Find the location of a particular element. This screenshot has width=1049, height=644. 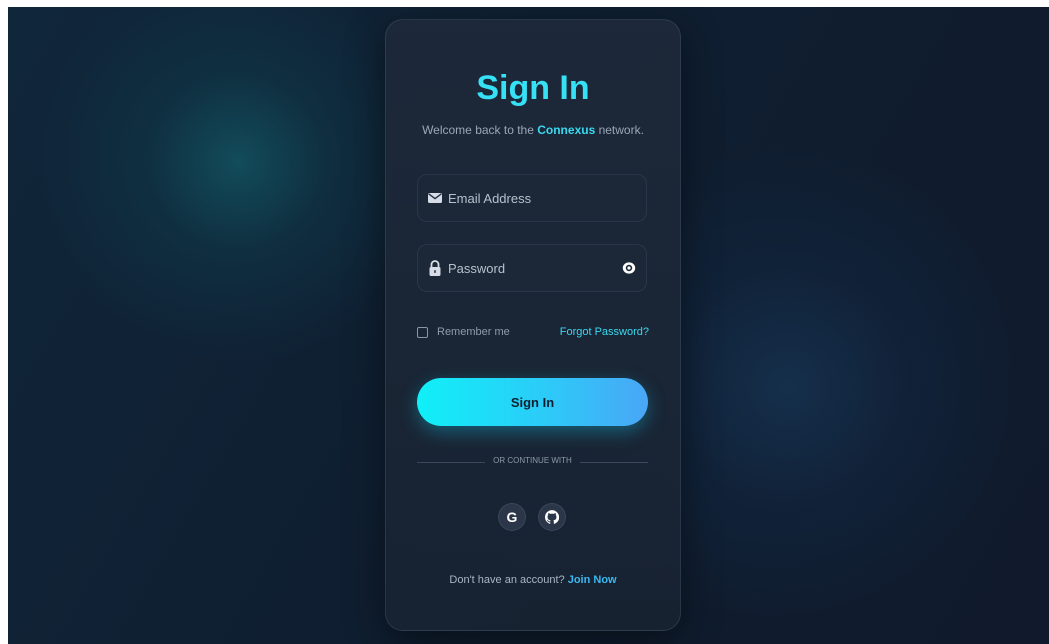

signup-prompt: Don't have an account? Join Now is located at coordinates (533, 580).